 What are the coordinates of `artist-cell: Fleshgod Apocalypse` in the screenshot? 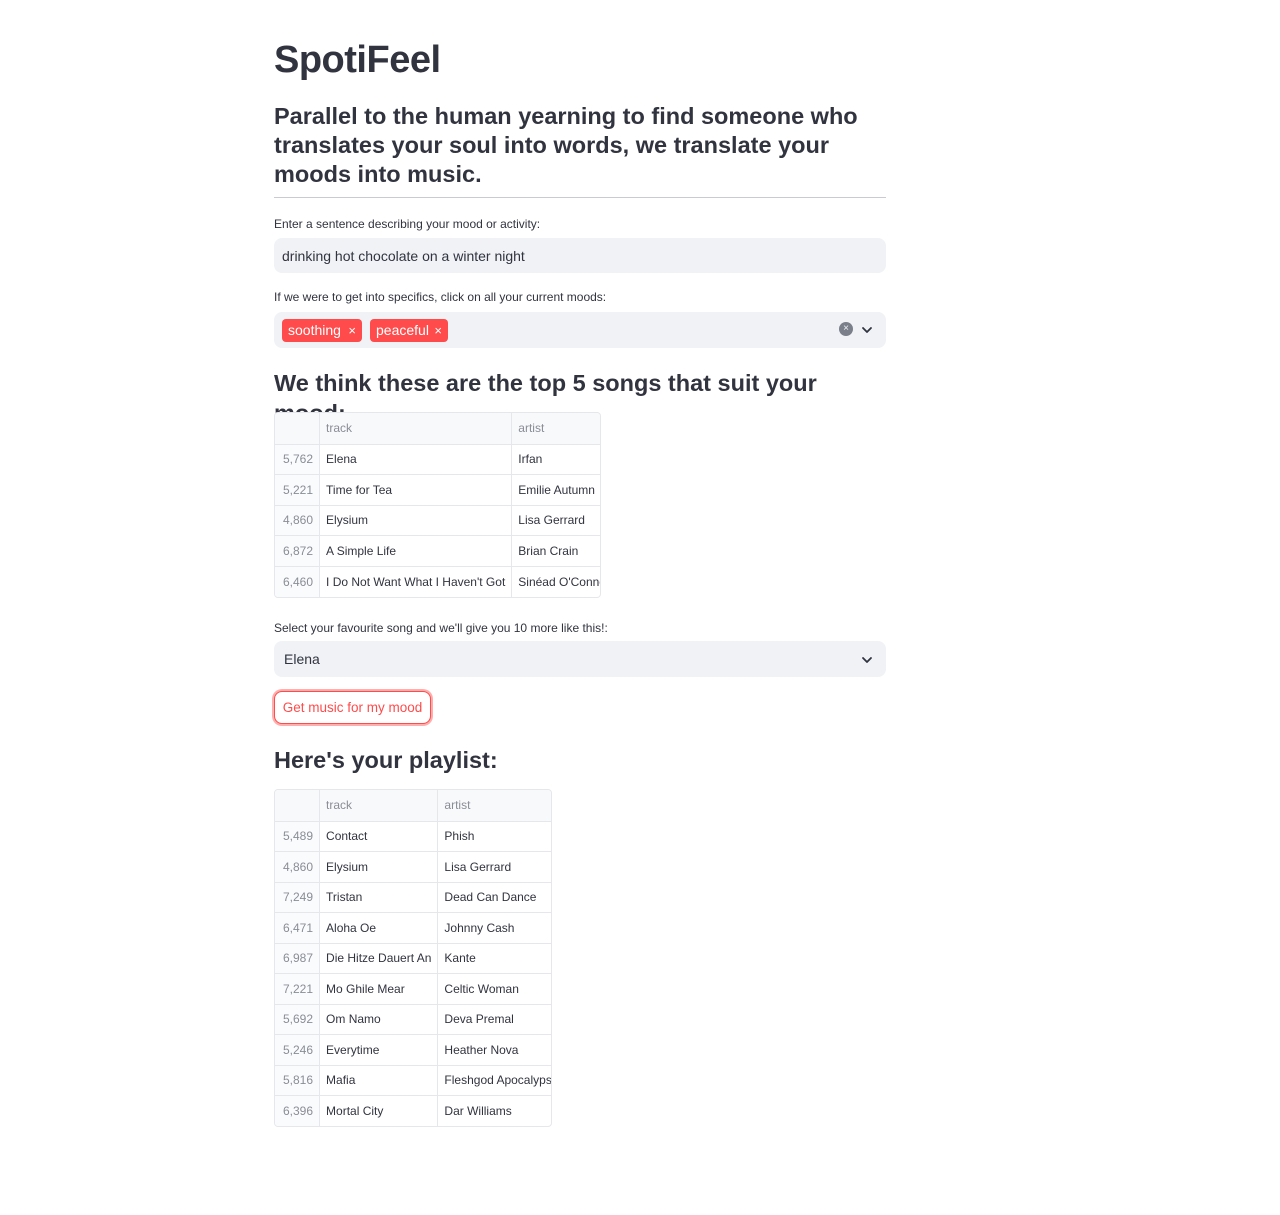 It's located at (494, 1080).